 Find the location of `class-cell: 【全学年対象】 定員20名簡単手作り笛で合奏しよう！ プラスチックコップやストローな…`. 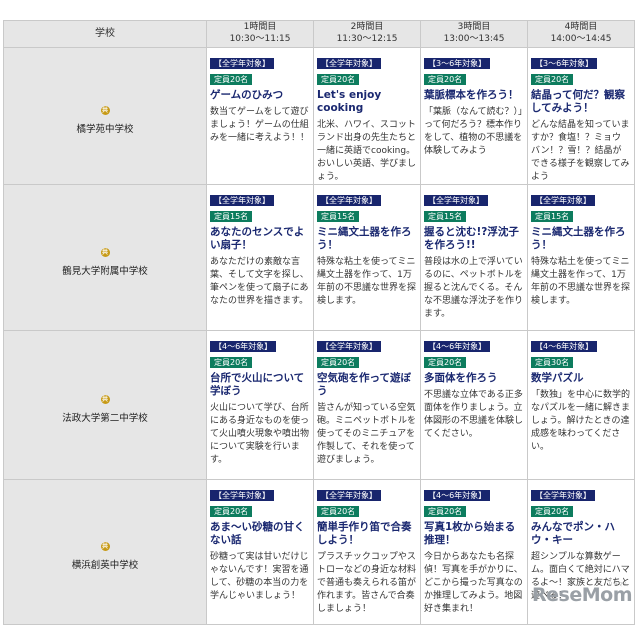

class-cell: 【全学年対象】 定員20名簡単手作り笛で合奏しよう！ プラスチックコップやストローな… is located at coordinates (367, 552).